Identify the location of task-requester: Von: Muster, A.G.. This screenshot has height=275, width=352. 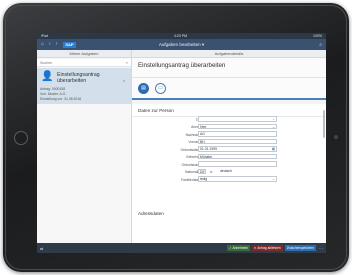
(53, 94).